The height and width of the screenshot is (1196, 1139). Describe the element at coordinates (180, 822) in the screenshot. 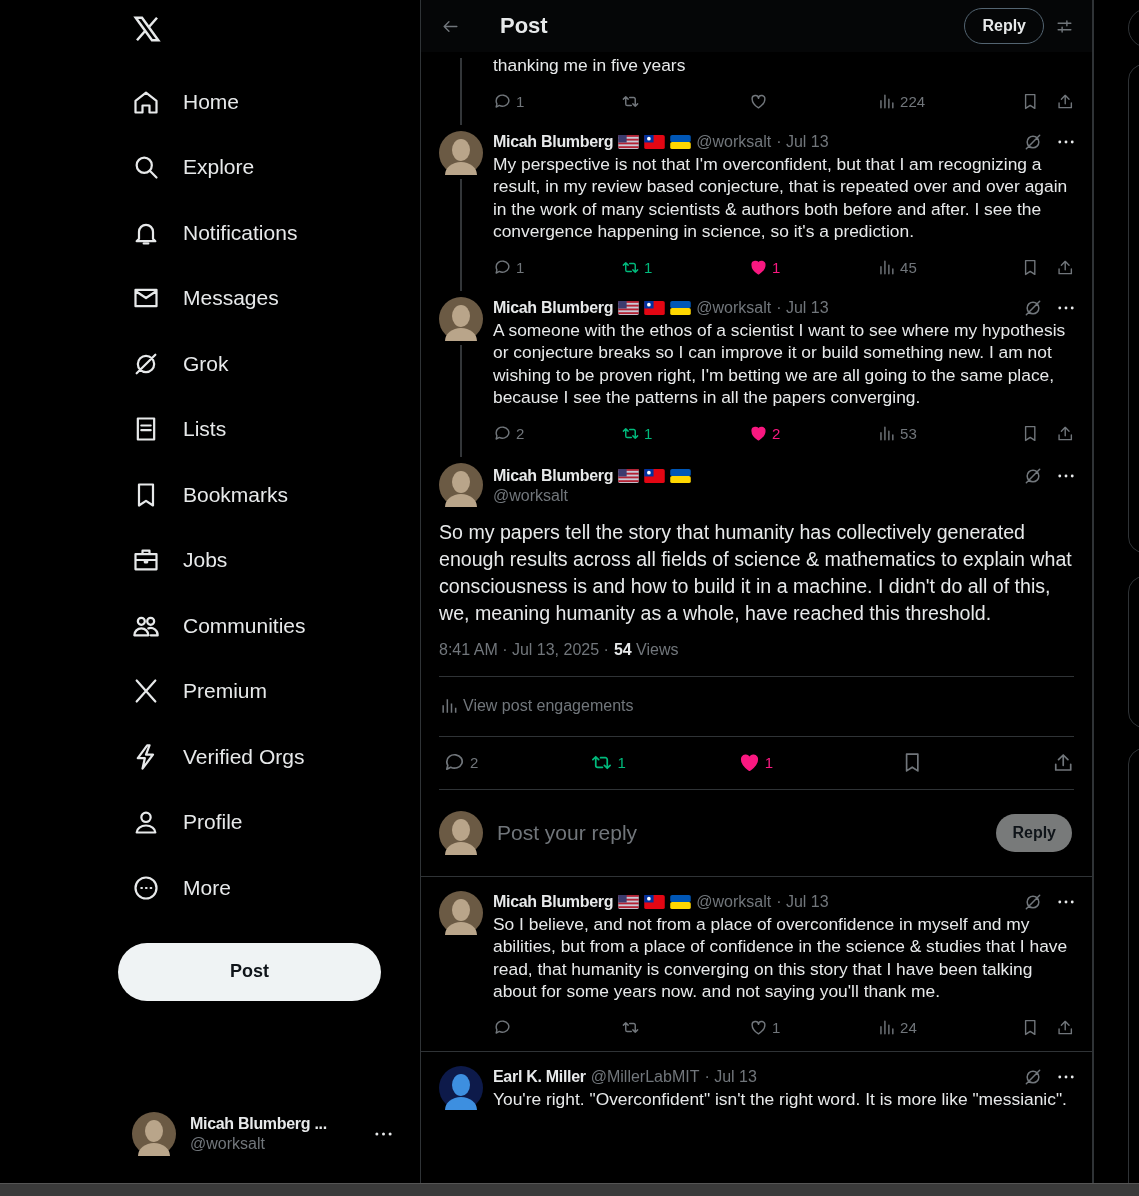

I see `nav-item: Profile` at that location.